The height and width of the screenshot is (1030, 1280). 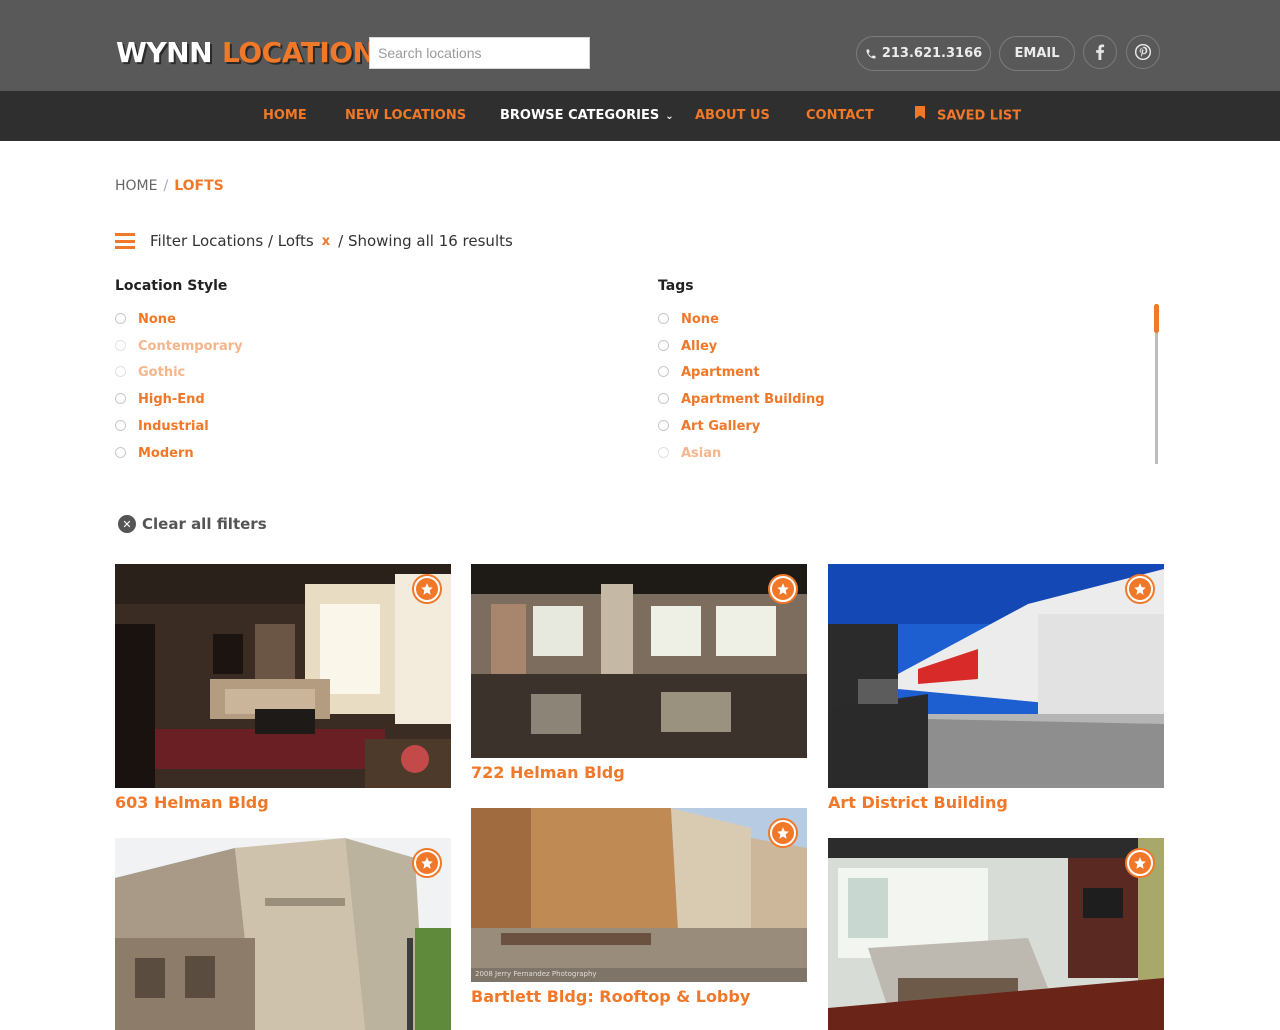 I want to click on listing-title: 603 Helman Bldg, so click(x=192, y=802).